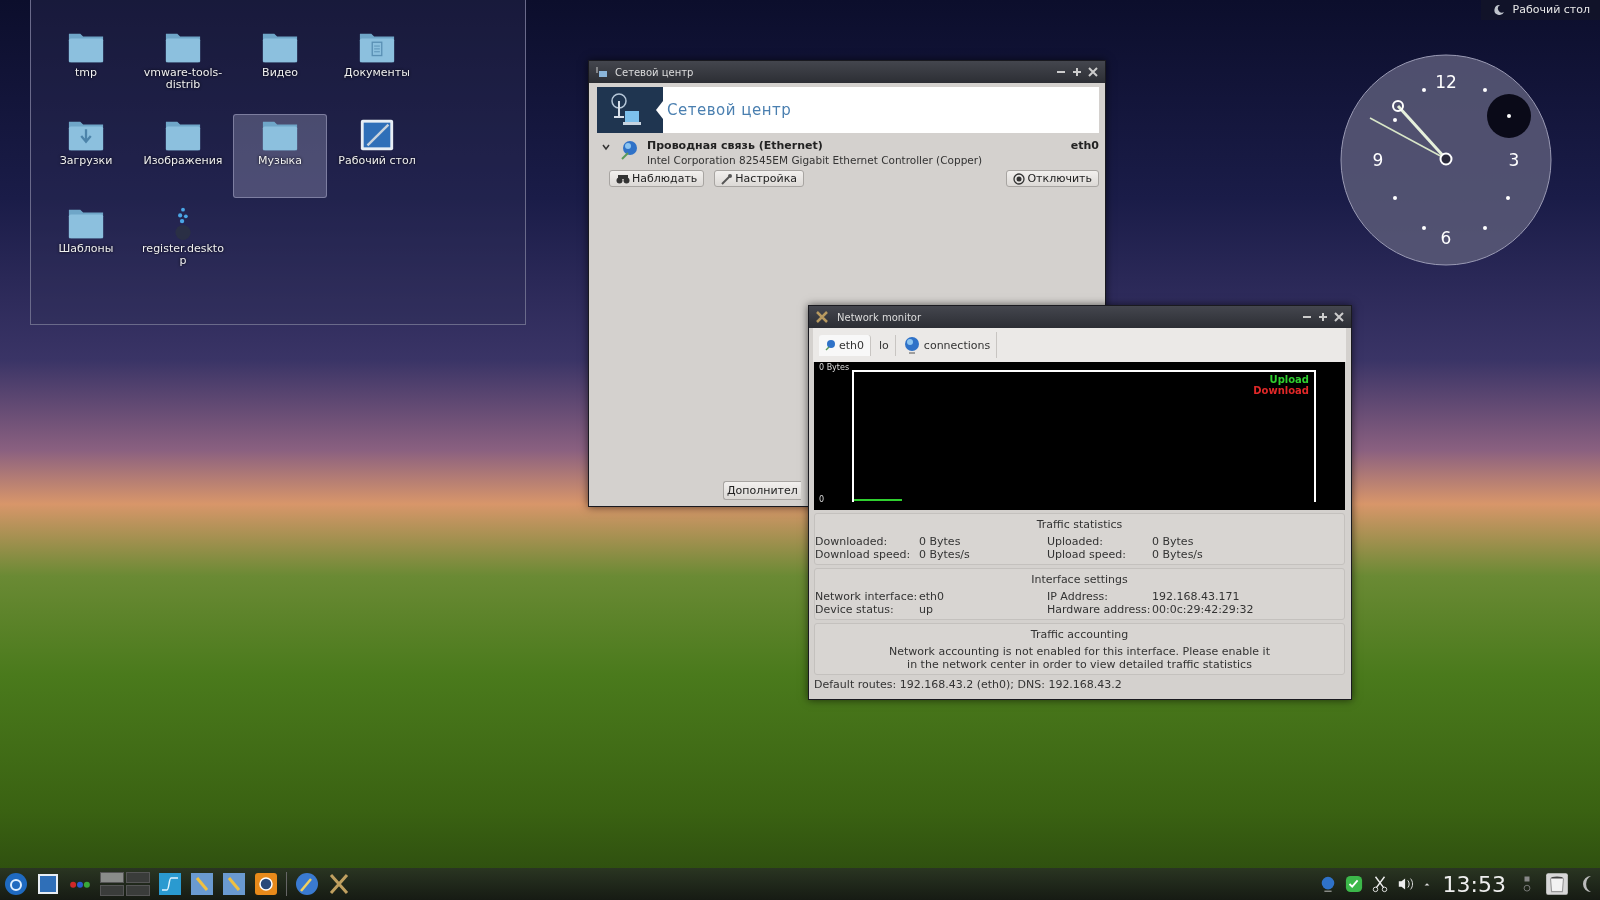  What do you see at coordinates (834, 367) in the screenshot?
I see `axis-label: 0 Bytes` at bounding box center [834, 367].